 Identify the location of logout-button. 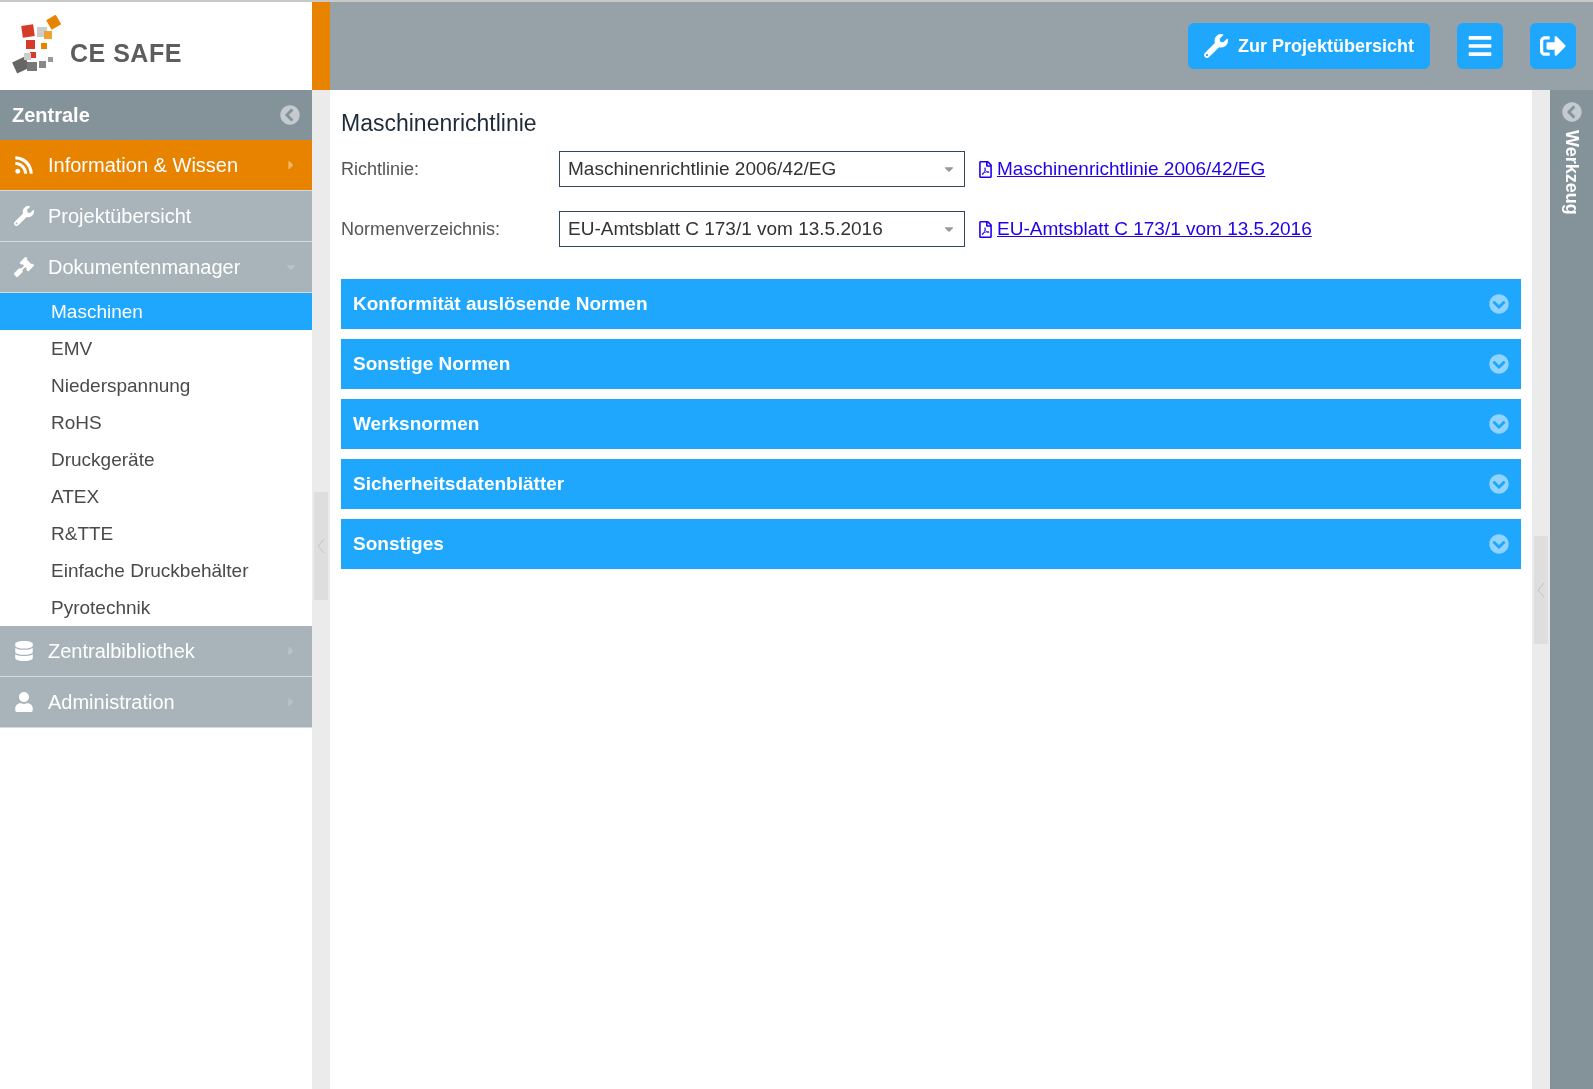
(1553, 46).